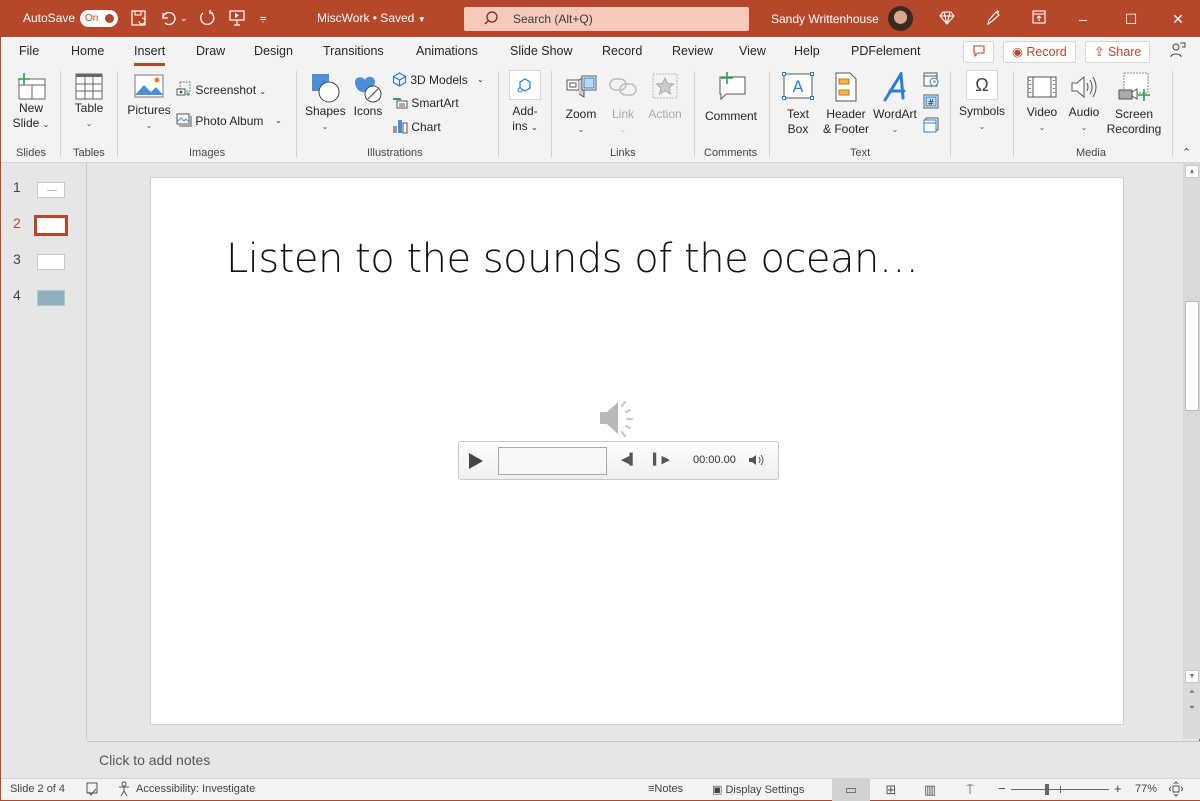 The image size is (1200, 801). What do you see at coordinates (1060, 789) in the screenshot?
I see `zoom-slider` at bounding box center [1060, 789].